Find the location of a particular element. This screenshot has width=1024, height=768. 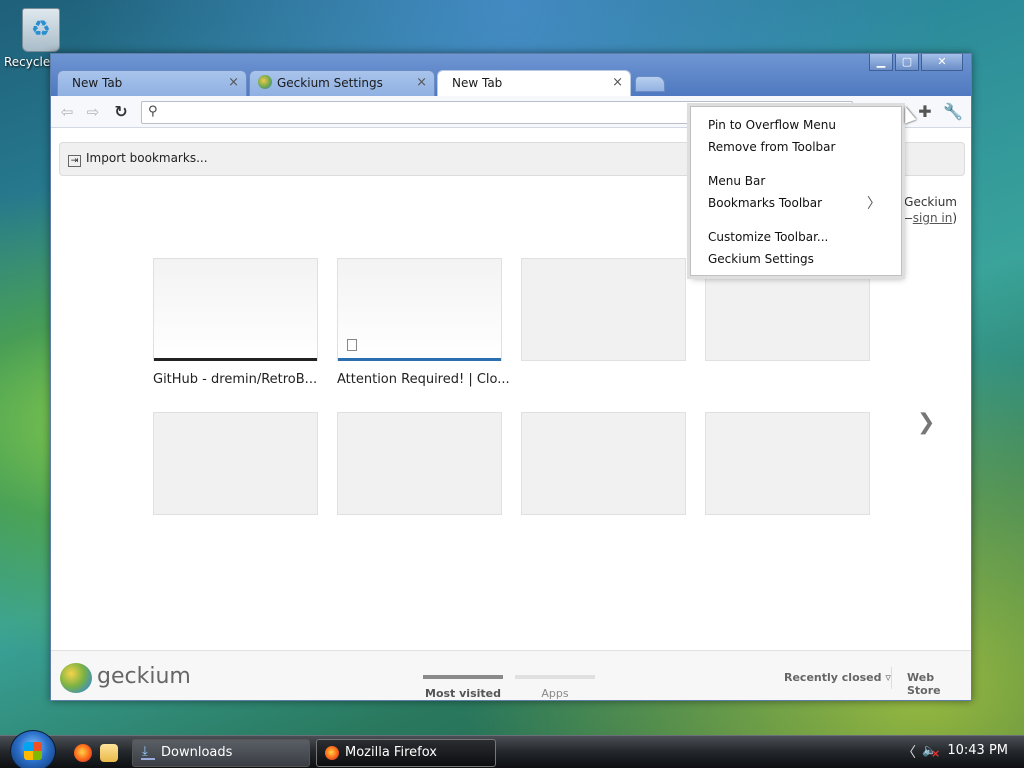

menu-item-bookmarks-toolbar: Bookmarks Toolbar is located at coordinates (765, 203).